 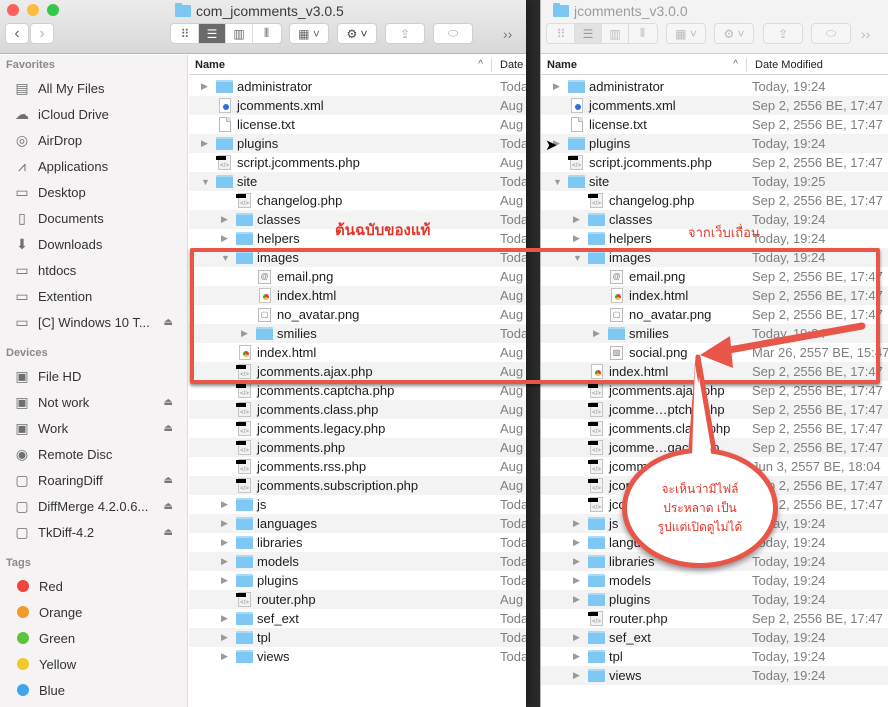 I want to click on sidebar-item-orange: Orange, so click(x=93, y=612).